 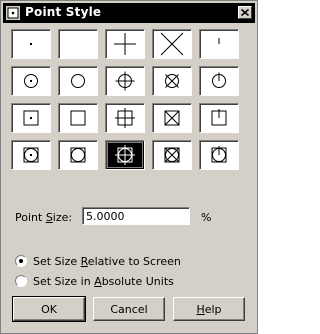 I want to click on title-bar: Point Style, so click(x=129, y=13).